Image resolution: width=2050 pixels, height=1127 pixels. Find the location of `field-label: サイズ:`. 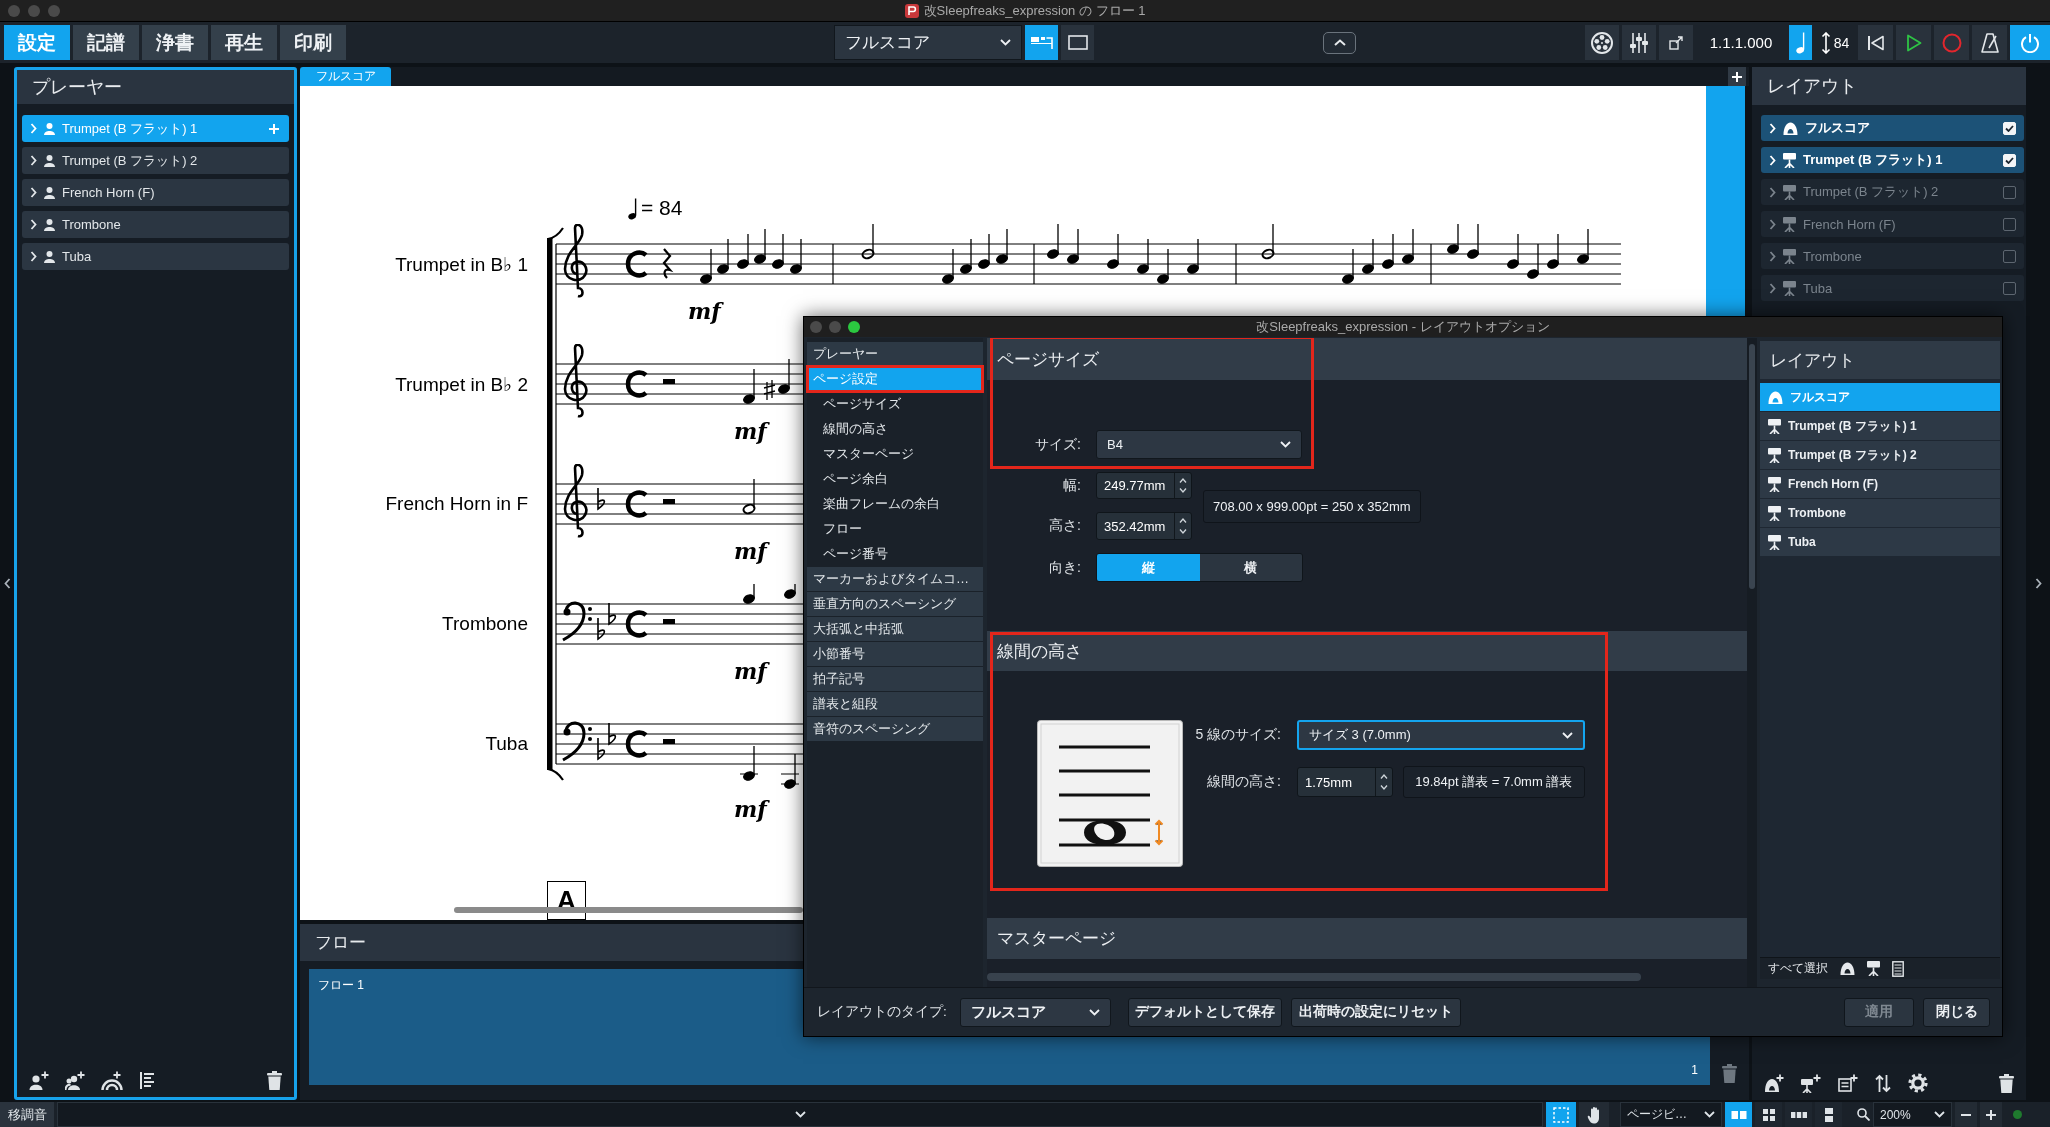

field-label: サイズ: is located at coordinates (1058, 444).